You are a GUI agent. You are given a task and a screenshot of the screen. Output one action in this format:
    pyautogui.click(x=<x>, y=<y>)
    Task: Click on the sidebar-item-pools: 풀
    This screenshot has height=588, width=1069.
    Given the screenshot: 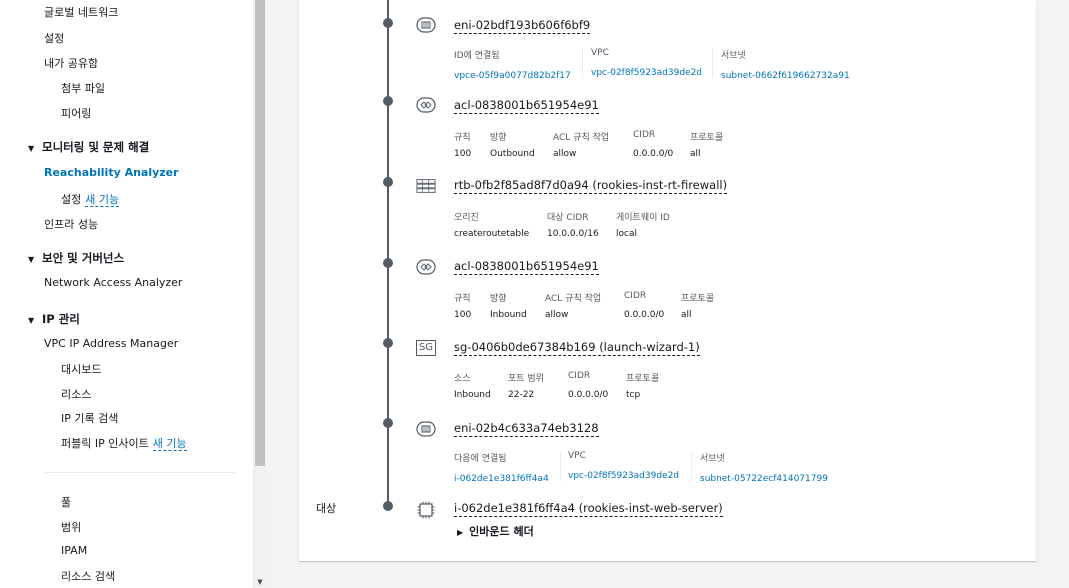 What is the action you would take?
    pyautogui.click(x=66, y=502)
    